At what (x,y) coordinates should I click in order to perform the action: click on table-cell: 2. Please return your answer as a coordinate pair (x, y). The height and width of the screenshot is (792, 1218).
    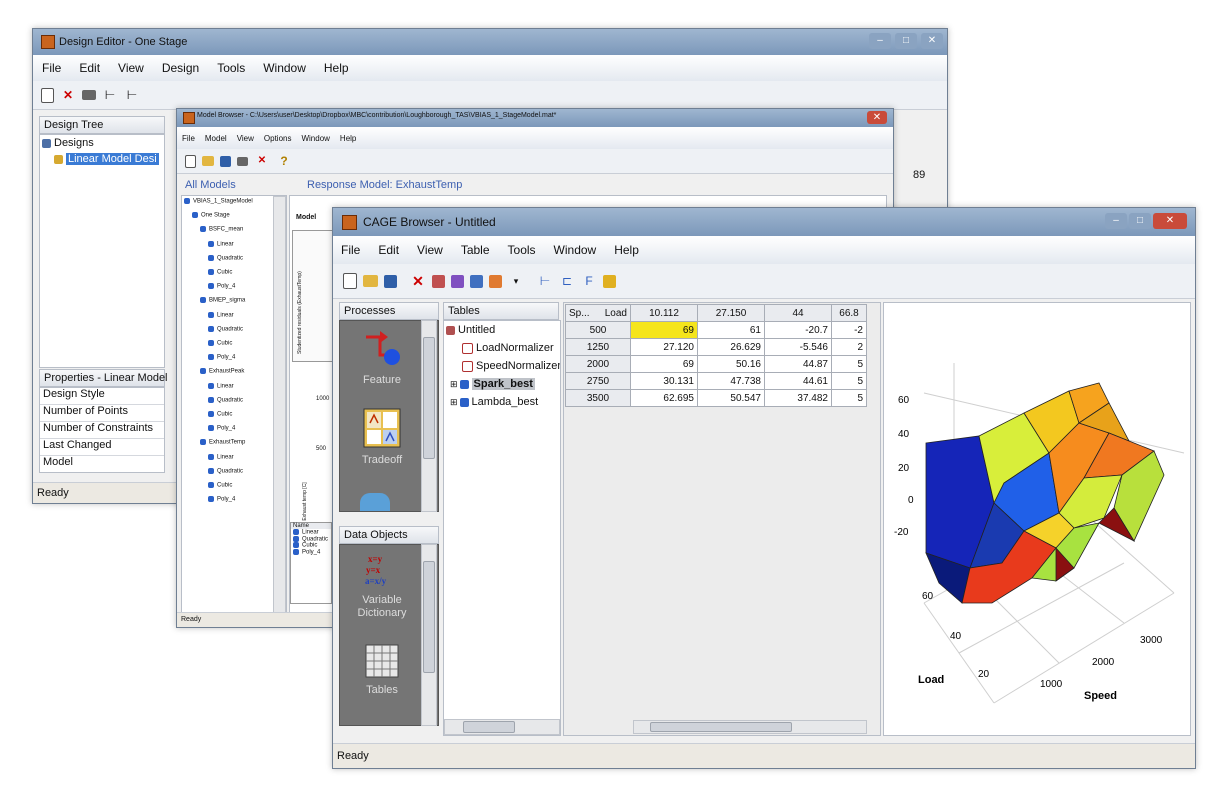
    Looking at the image, I should click on (849, 347).